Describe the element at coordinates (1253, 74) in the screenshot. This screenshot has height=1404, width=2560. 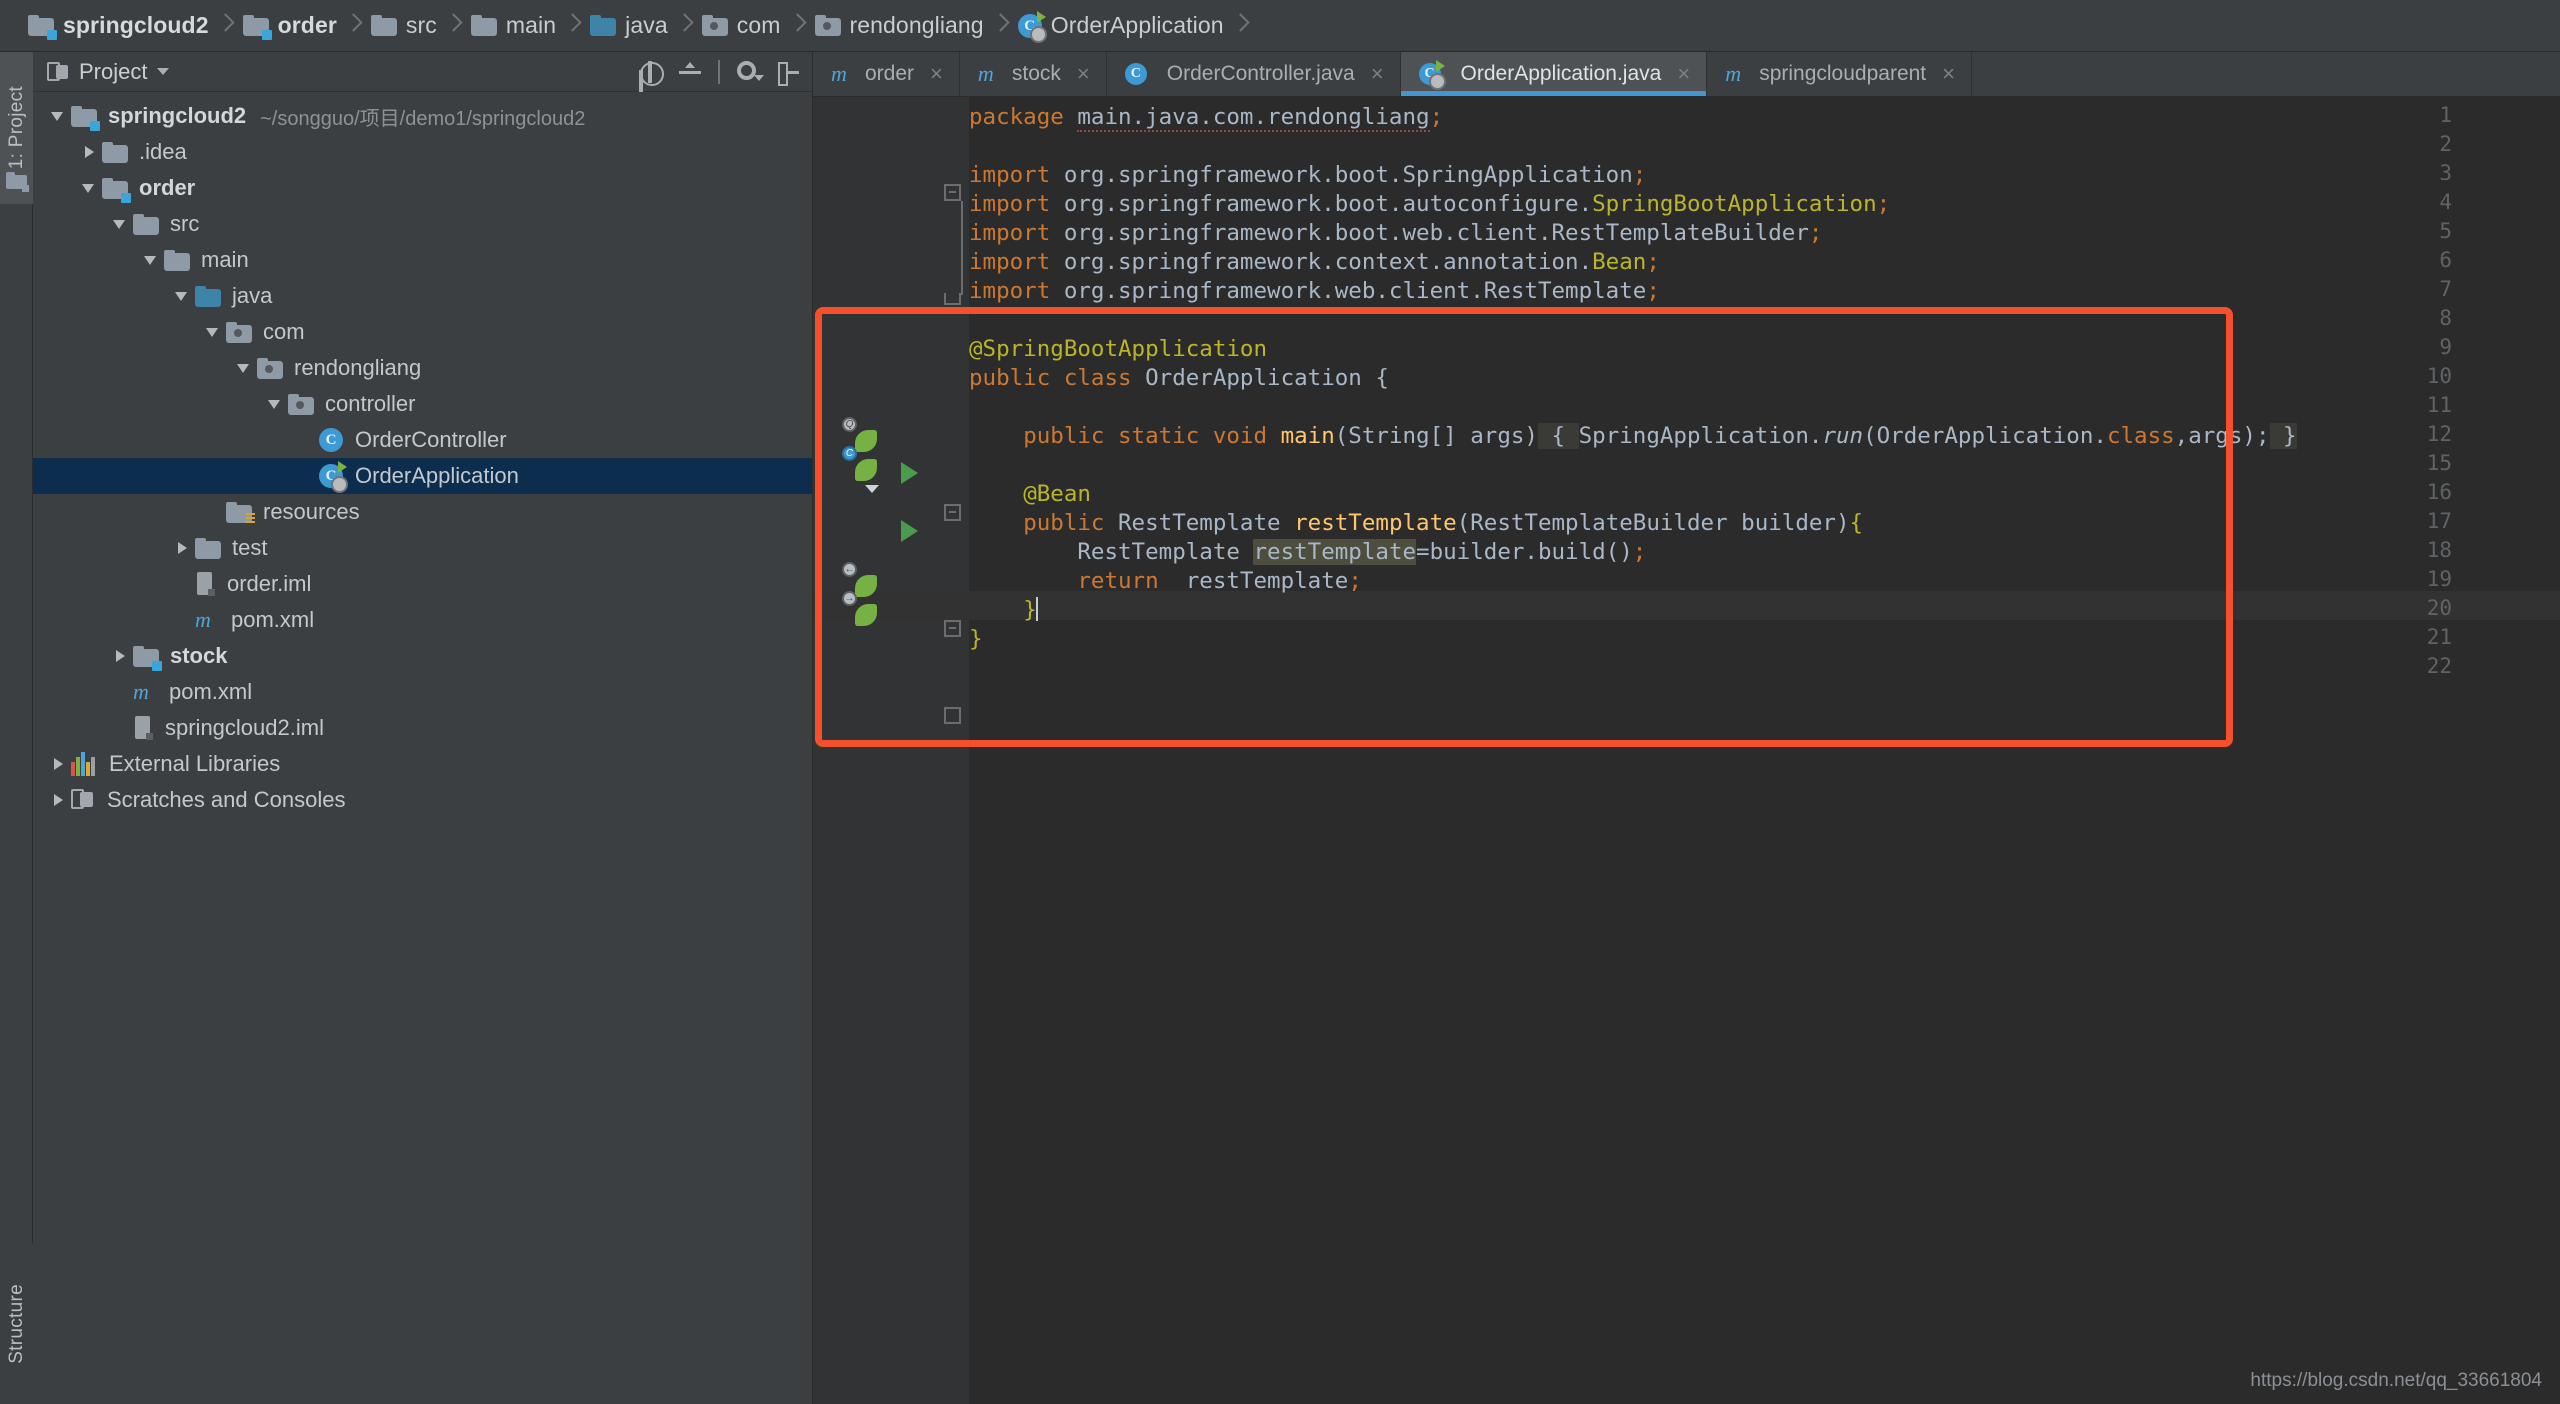
I see `editor-tab-ordercontroller-java: C OrderController.java ×` at that location.